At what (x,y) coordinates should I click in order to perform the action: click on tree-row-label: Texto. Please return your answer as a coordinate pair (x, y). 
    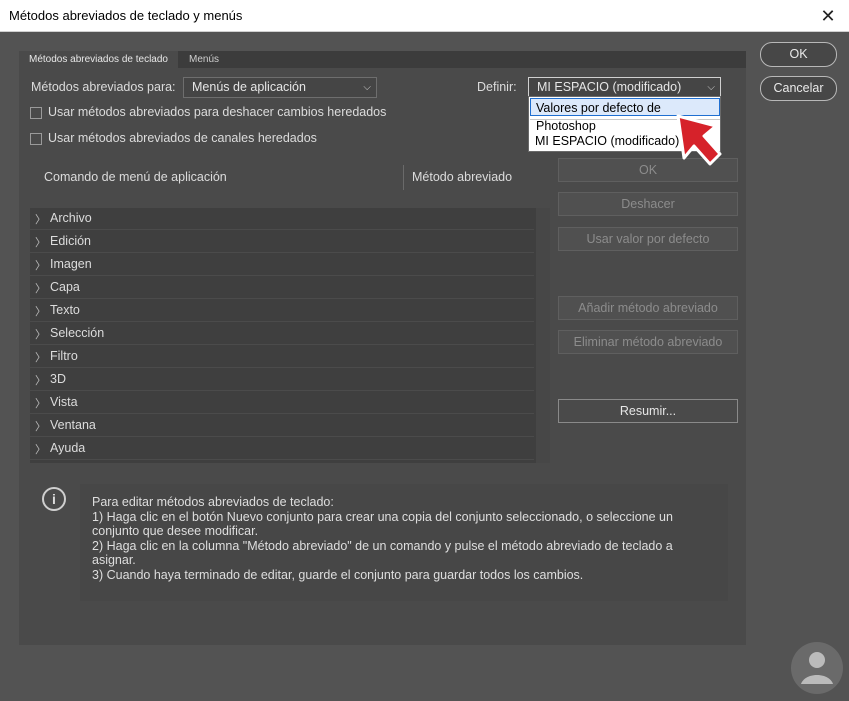
    Looking at the image, I should click on (65, 310).